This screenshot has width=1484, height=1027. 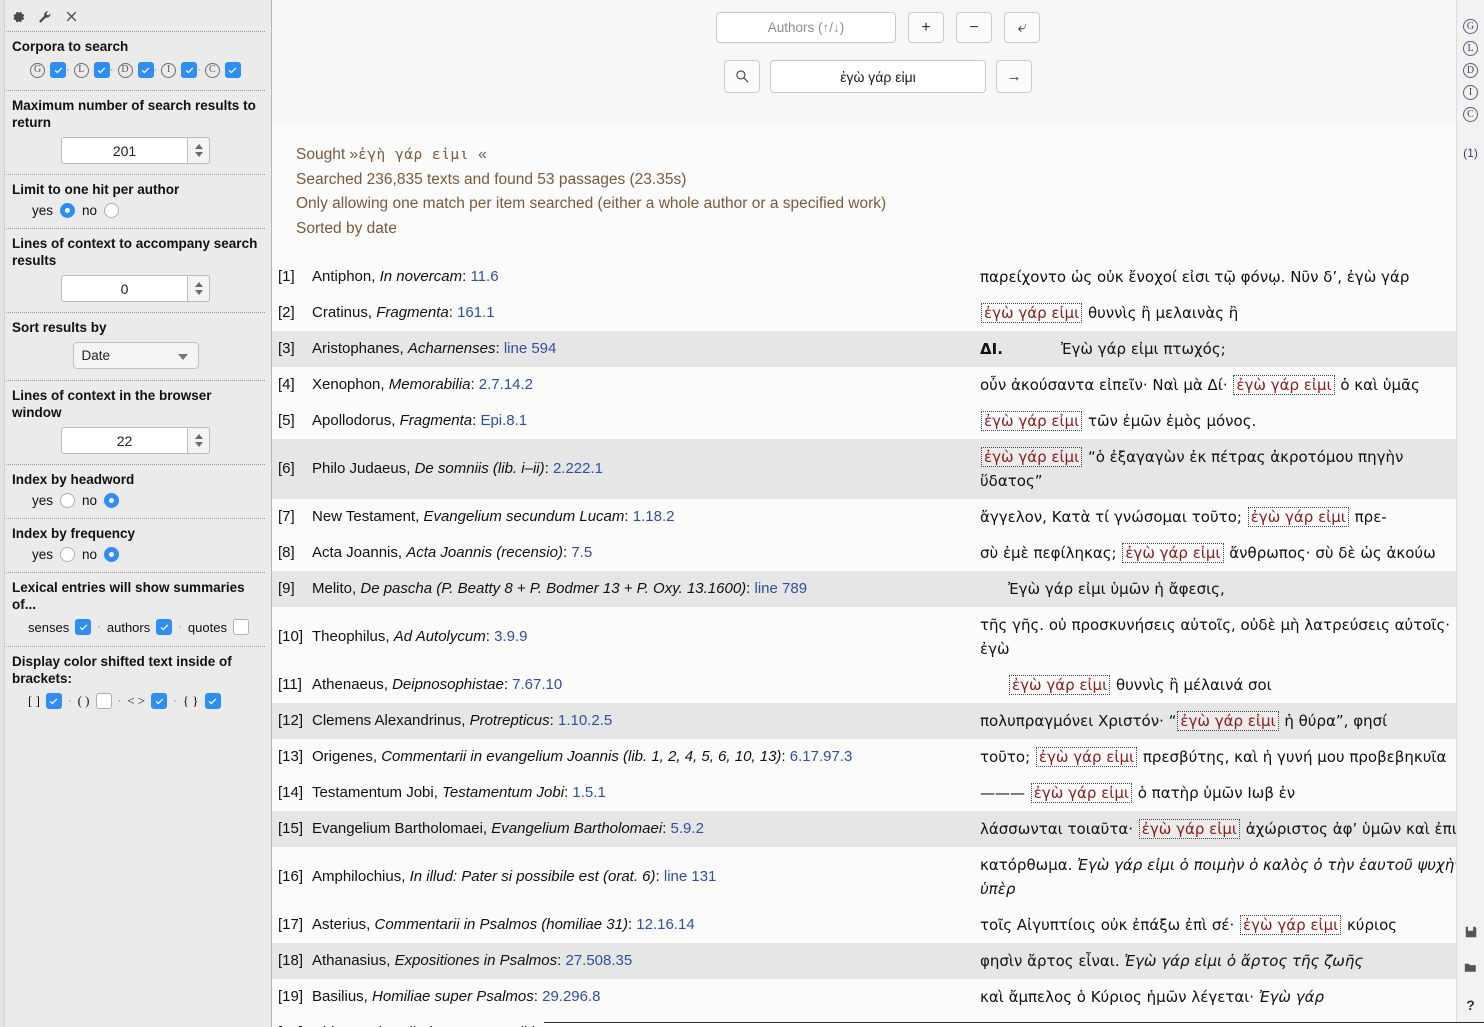 I want to click on context-lines-stepper: 0, so click(x=135, y=289).